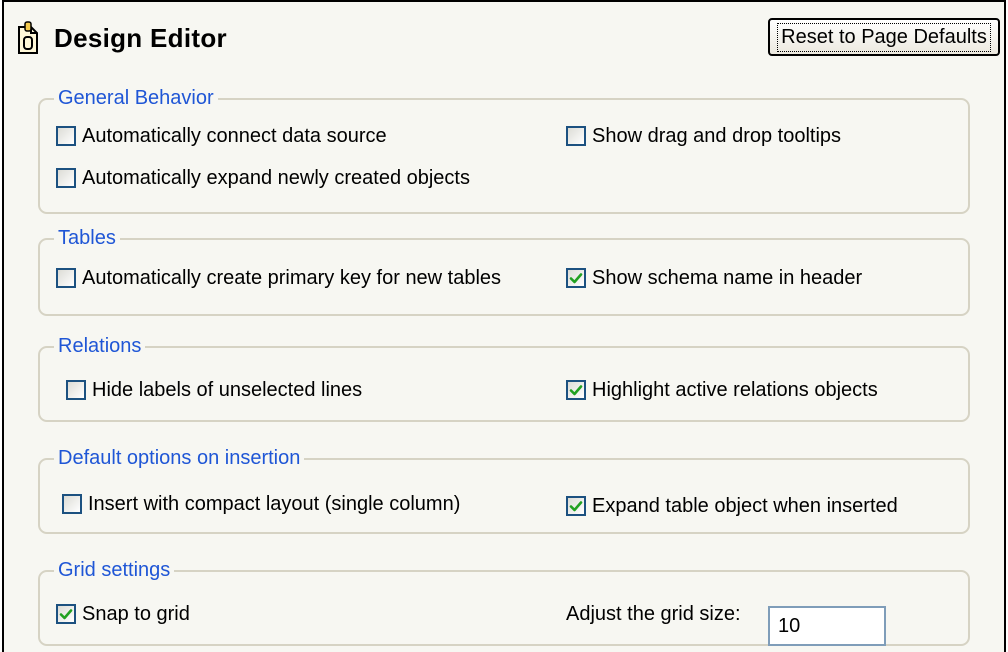 The image size is (1008, 652). What do you see at coordinates (100, 346) in the screenshot?
I see `group-legend: Relations` at bounding box center [100, 346].